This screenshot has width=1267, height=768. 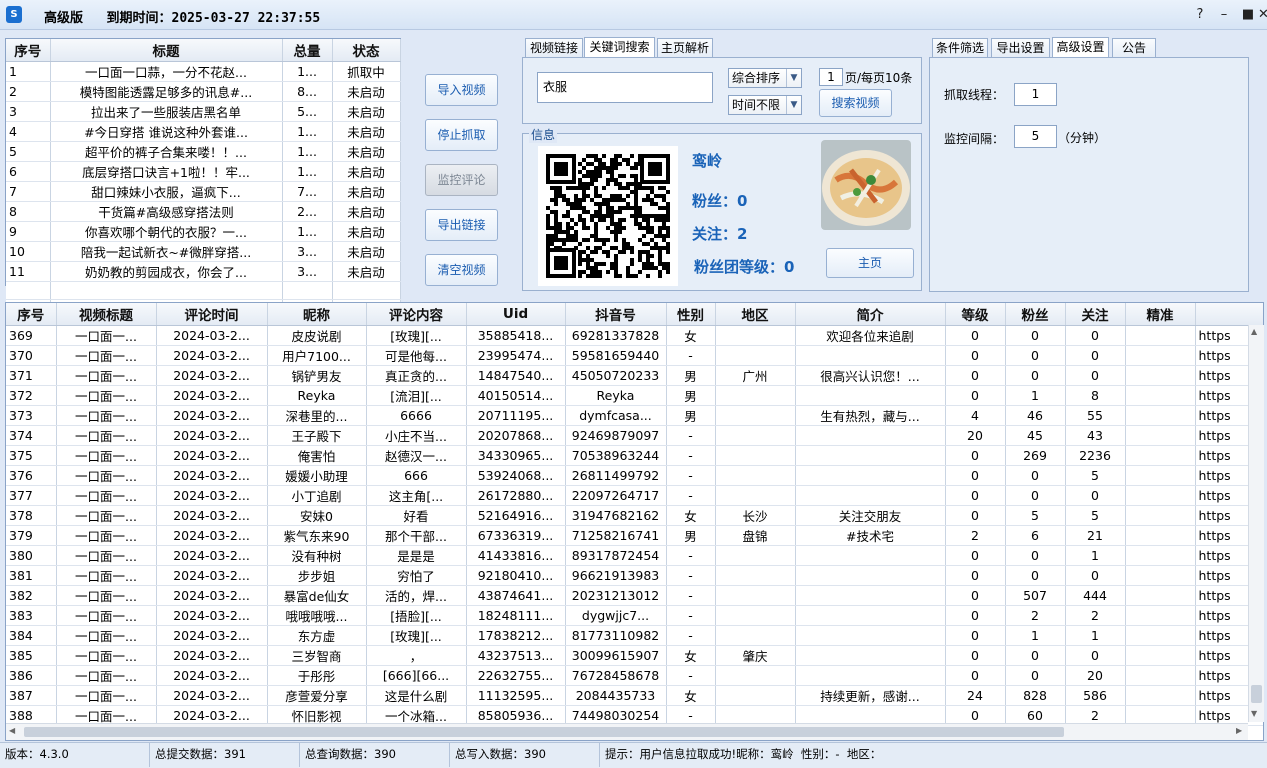 What do you see at coordinates (106, 314) in the screenshot?
I see `comment-col-header: 视频标题` at bounding box center [106, 314].